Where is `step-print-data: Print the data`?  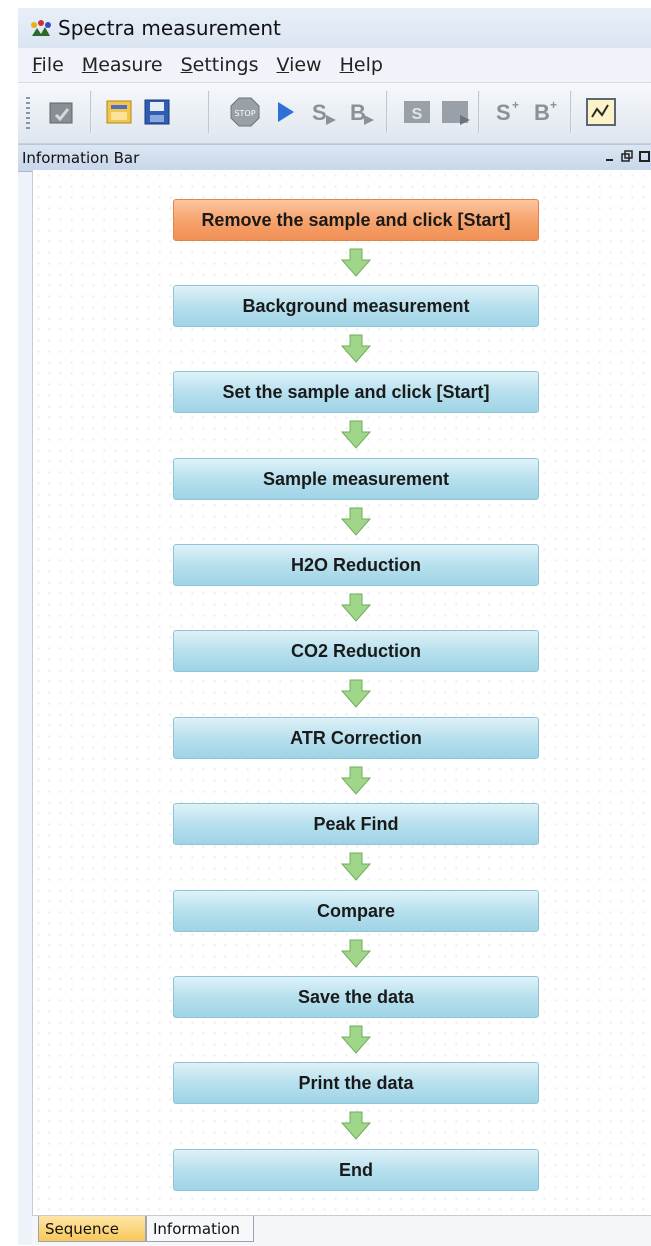
step-print-data: Print the data is located at coordinates (356, 1083).